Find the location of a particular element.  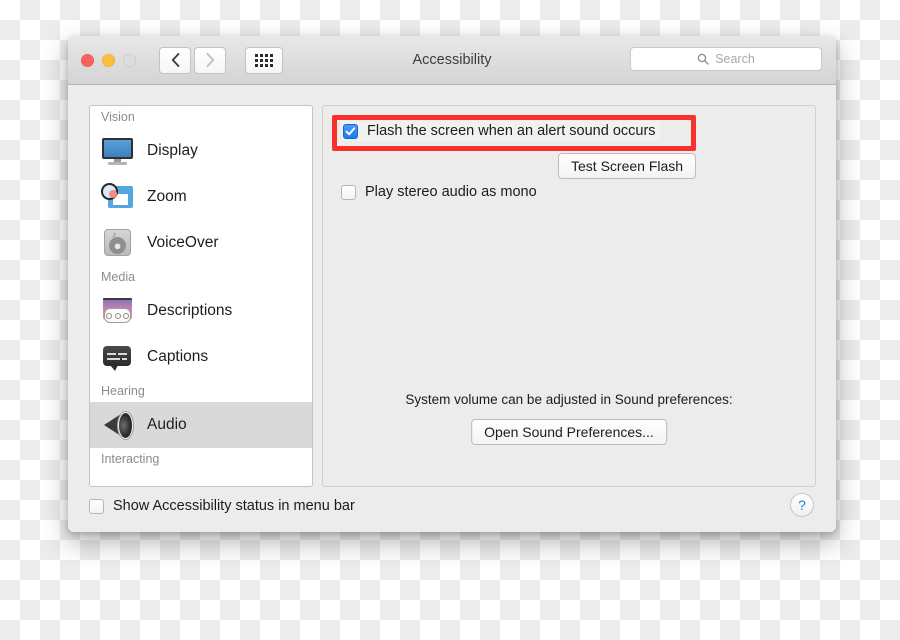

captions-icon is located at coordinates (117, 357).